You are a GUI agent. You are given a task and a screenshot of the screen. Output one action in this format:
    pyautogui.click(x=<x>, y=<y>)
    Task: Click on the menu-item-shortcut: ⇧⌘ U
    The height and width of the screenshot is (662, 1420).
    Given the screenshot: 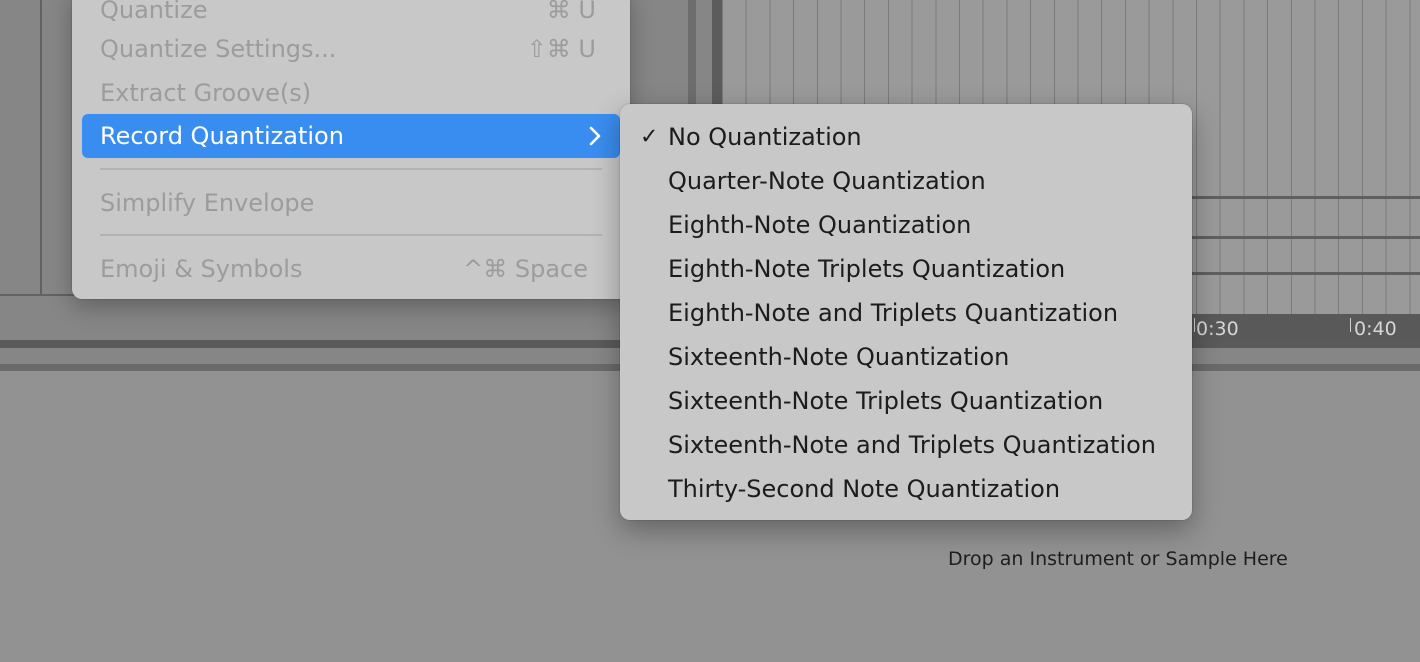 What is the action you would take?
    pyautogui.click(x=561, y=49)
    